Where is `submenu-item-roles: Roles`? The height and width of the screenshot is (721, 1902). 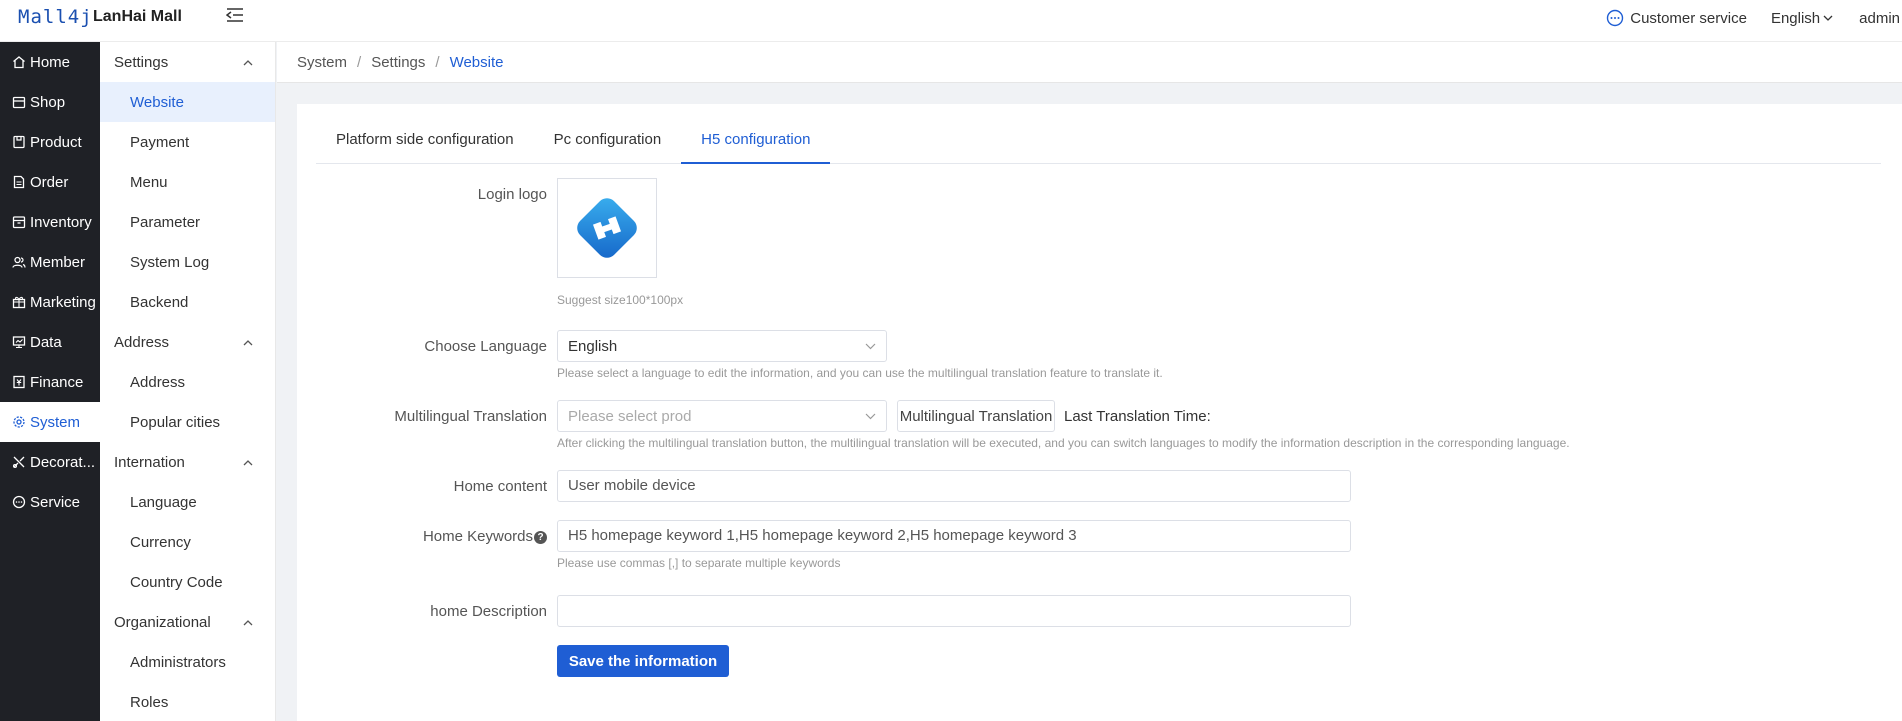
submenu-item-roles: Roles is located at coordinates (187, 701).